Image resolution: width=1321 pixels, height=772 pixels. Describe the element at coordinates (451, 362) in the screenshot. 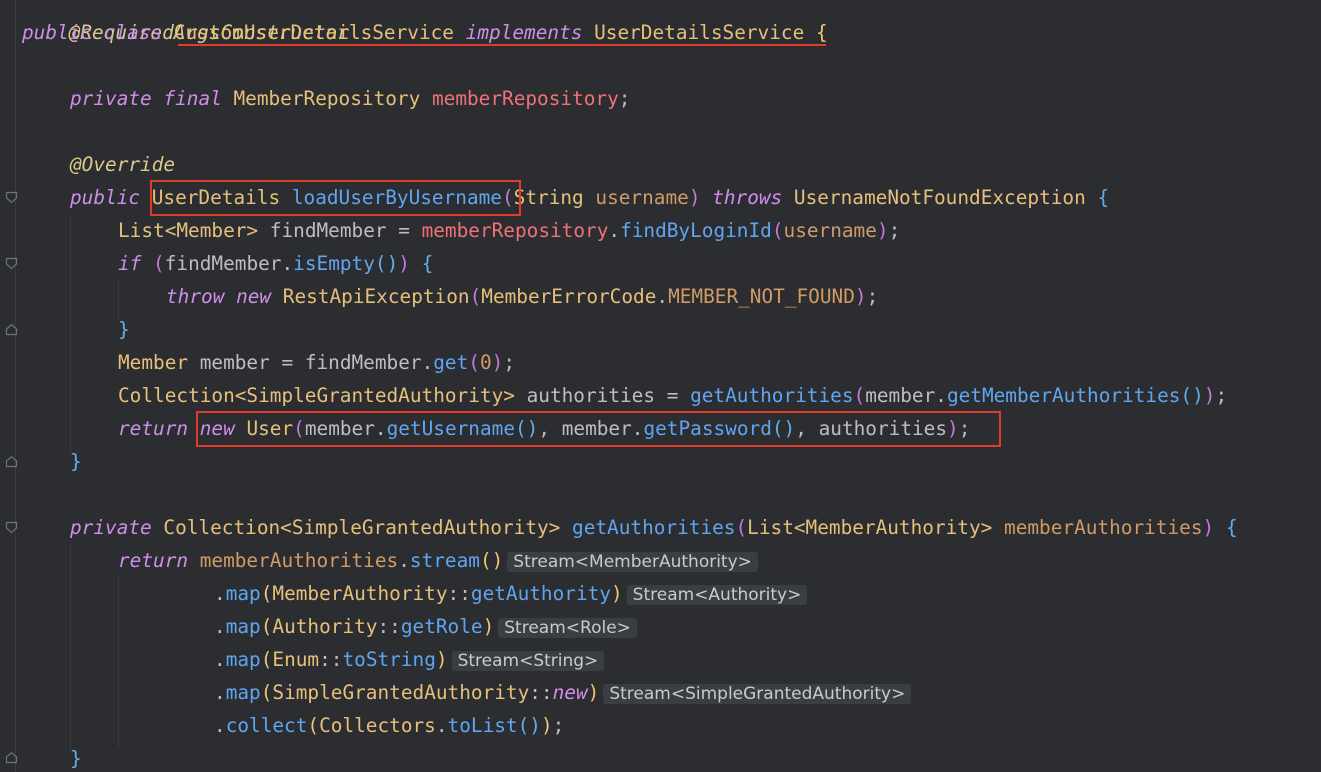

I see `method-call: get` at that location.